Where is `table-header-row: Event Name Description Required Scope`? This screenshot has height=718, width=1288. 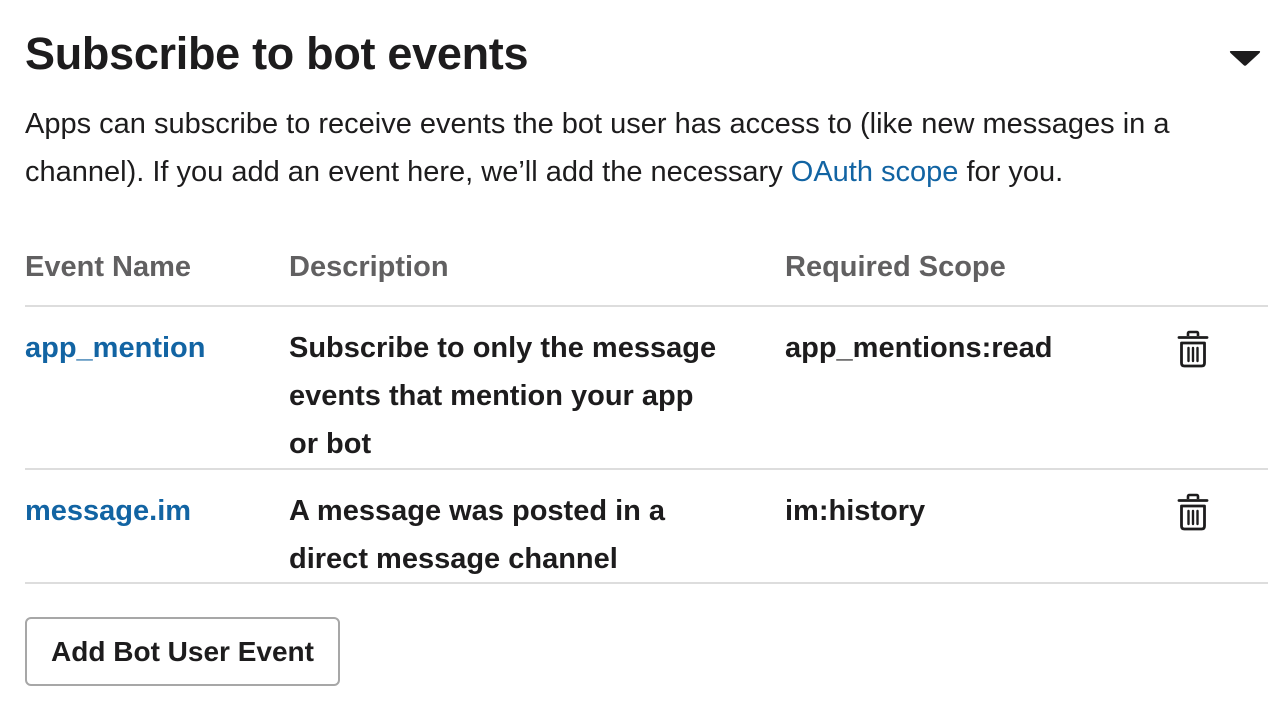
table-header-row: Event Name Description Required Scope is located at coordinates (646, 274).